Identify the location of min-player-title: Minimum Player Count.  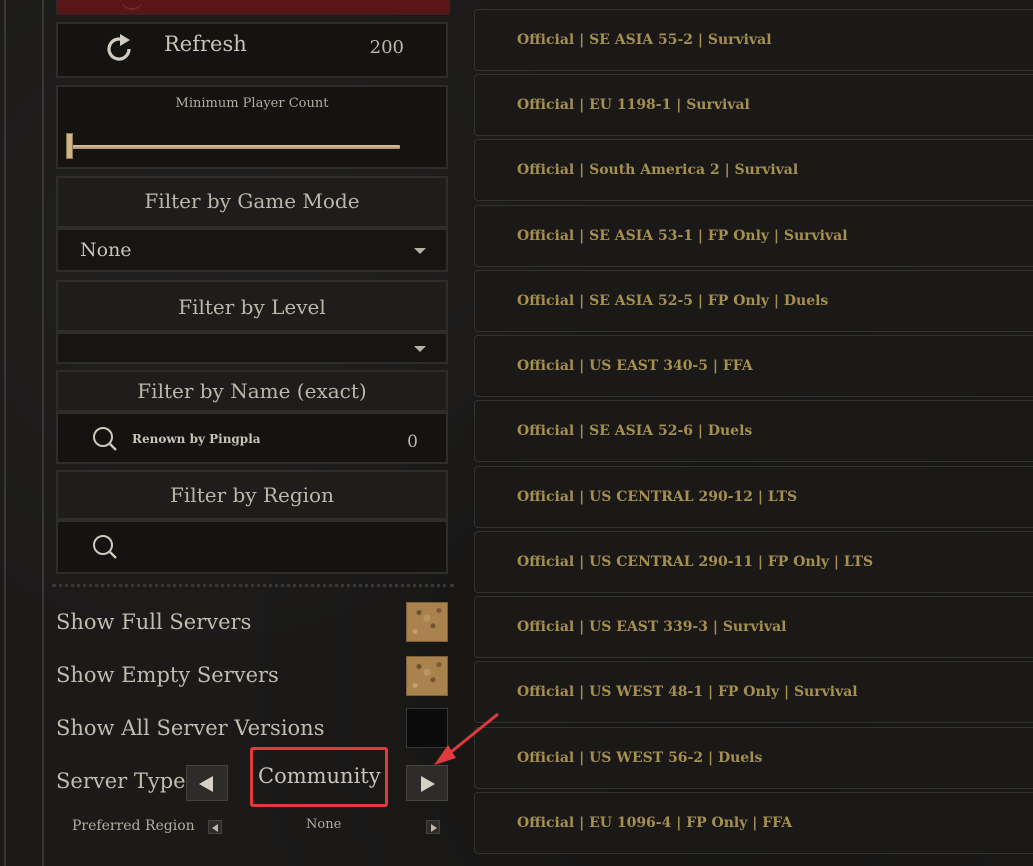
(252, 103).